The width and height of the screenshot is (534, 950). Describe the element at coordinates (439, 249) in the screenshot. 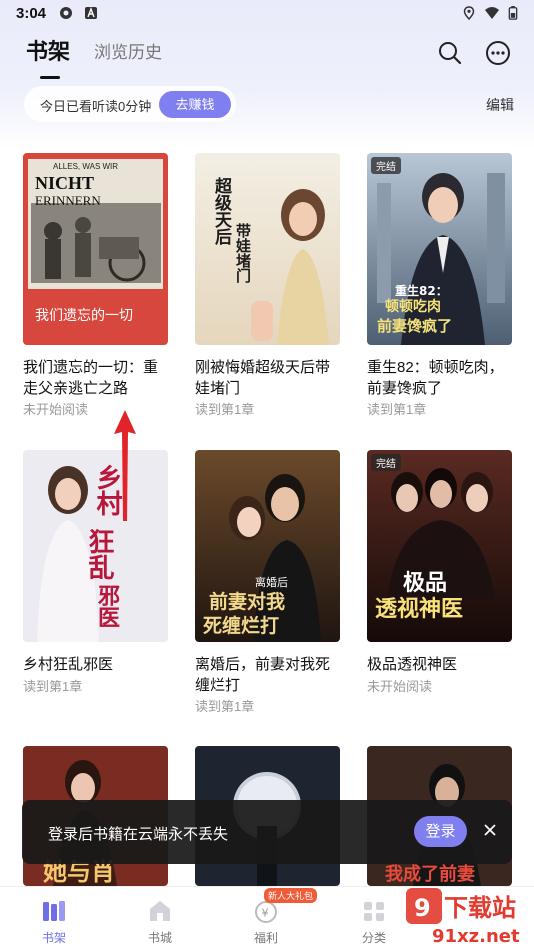

I see `book-cover: 重生82： 顿顿吃肉 前妻馋疯了 完结` at that location.